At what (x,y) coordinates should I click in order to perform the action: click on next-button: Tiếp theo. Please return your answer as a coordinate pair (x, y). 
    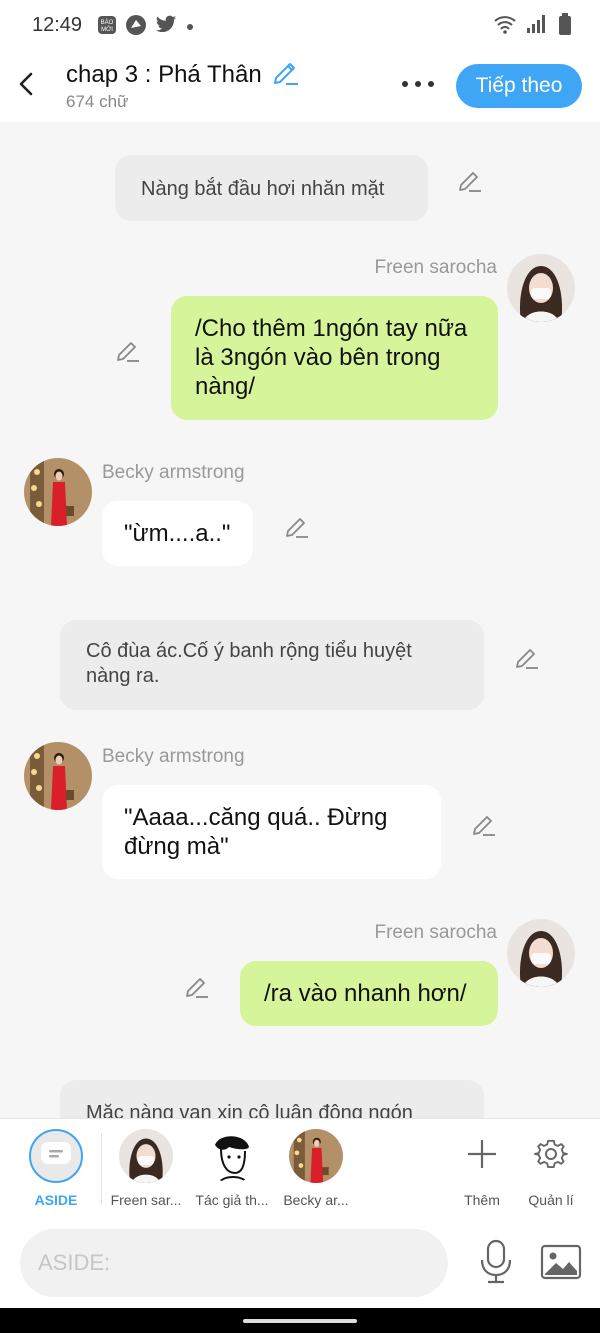
    Looking at the image, I should click on (519, 86).